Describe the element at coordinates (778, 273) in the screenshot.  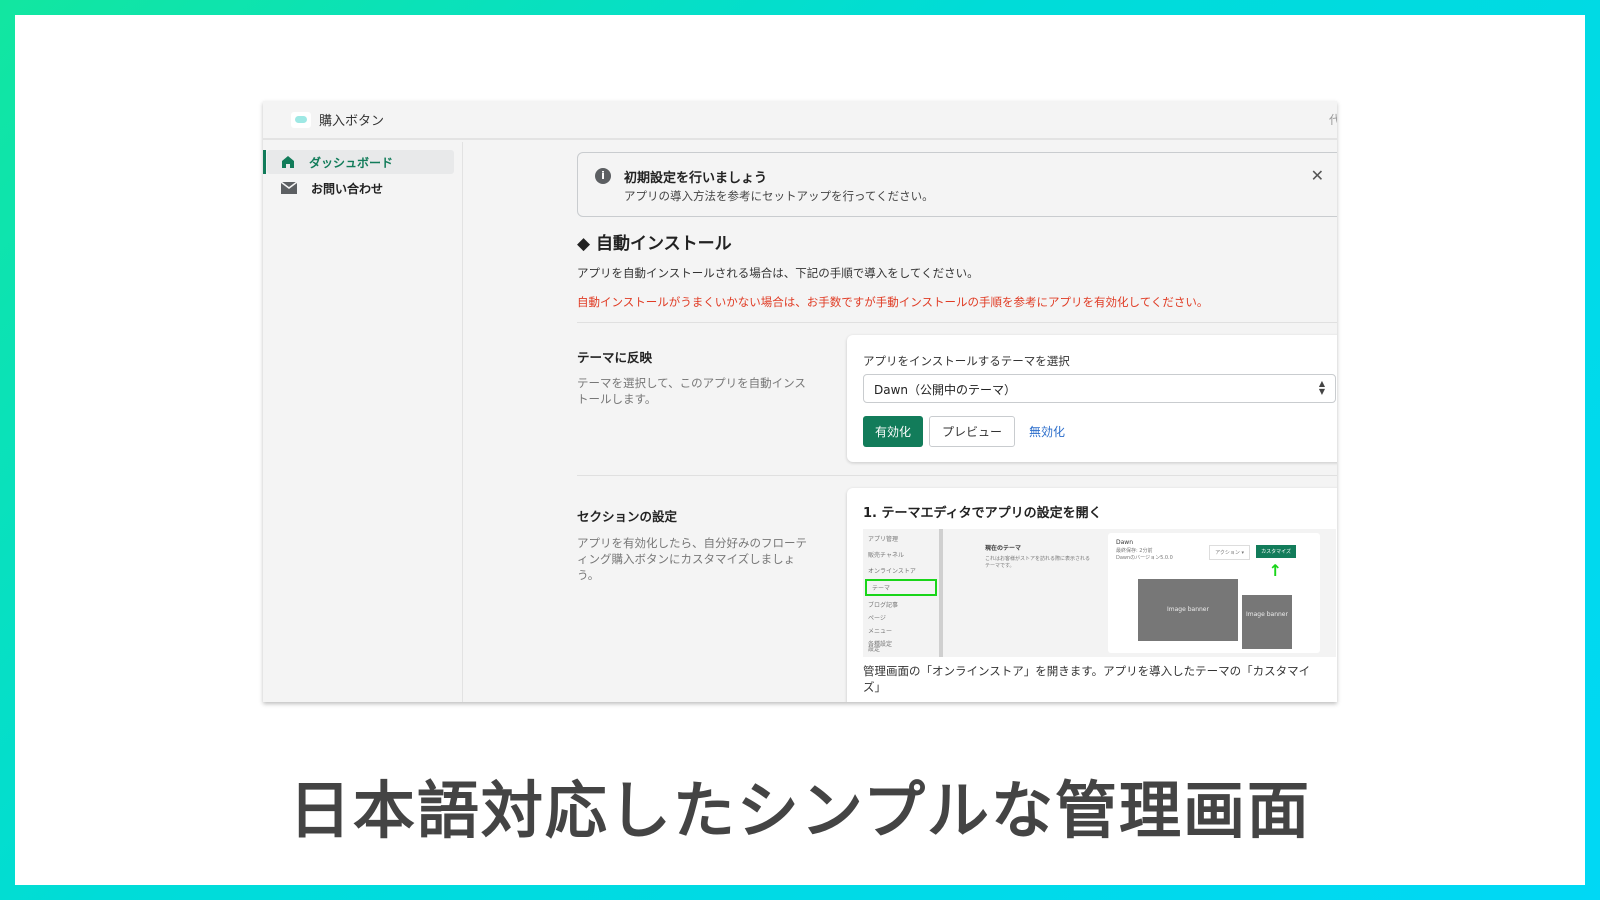
I see `auto-install-text: アプリを自動インストールされる場合は、下記の手順で導入をしてください。` at that location.